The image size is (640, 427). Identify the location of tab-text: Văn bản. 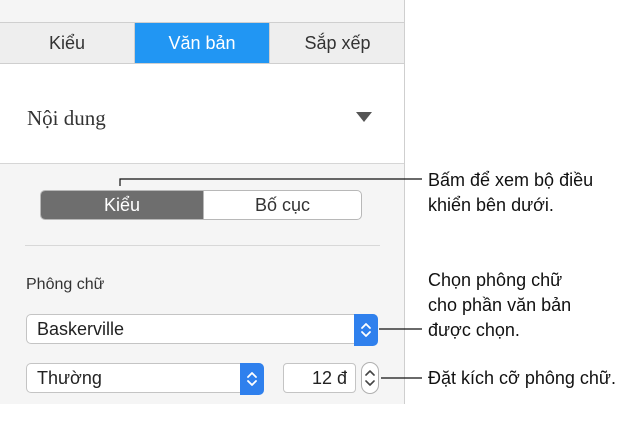
(202, 43).